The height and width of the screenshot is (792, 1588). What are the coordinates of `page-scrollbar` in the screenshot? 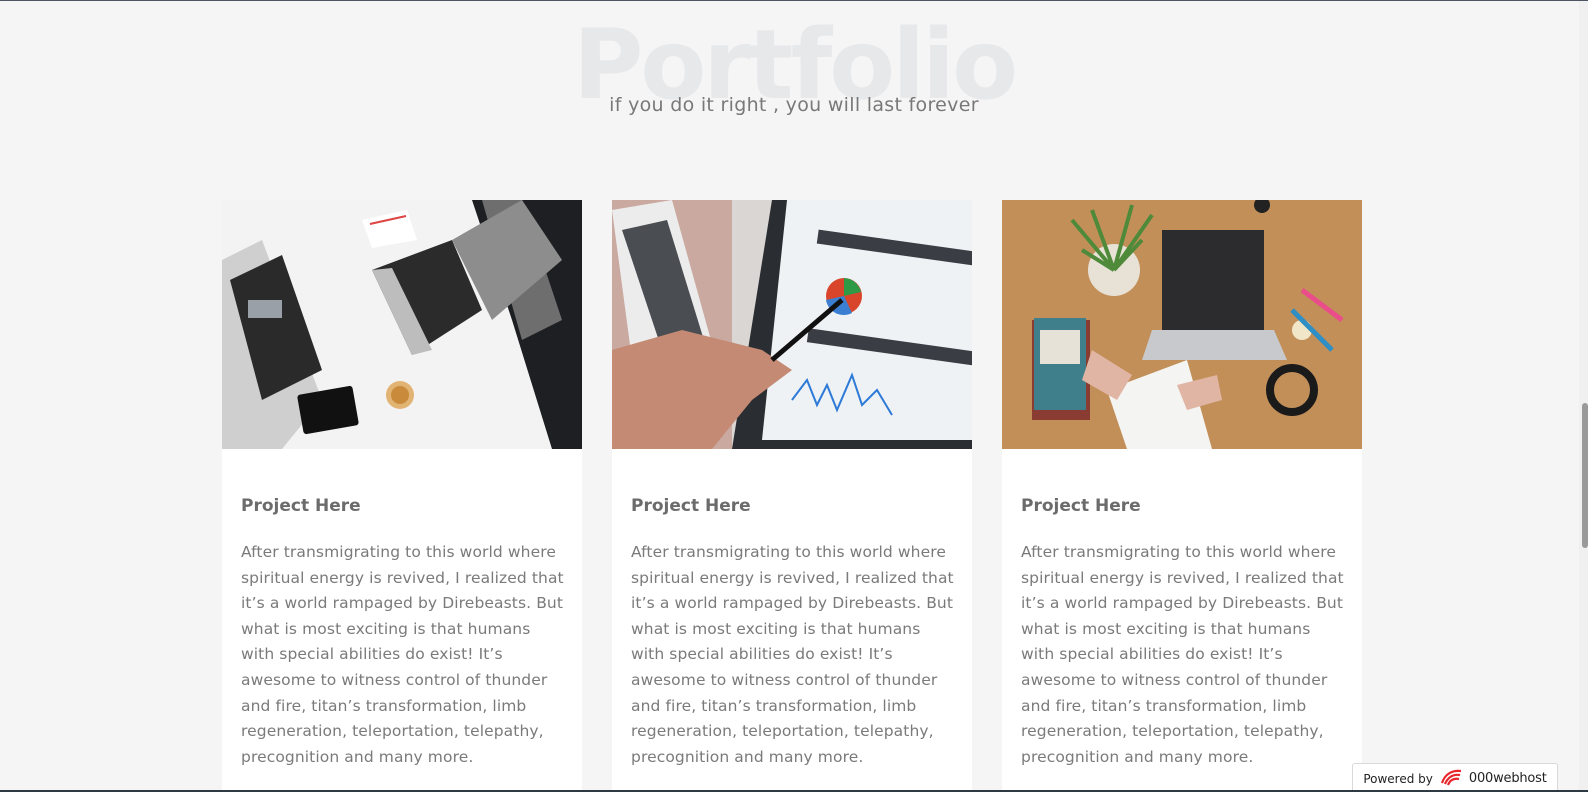 It's located at (1583, 396).